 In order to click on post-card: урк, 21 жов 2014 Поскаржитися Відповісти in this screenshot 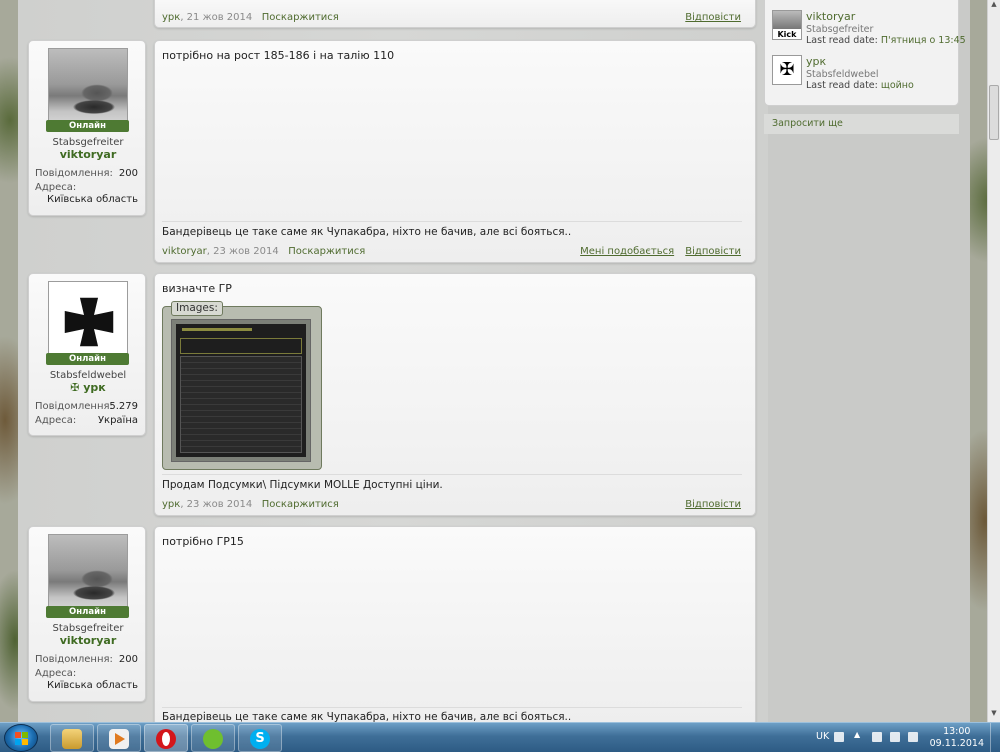, I will do `click(455, 14)`.